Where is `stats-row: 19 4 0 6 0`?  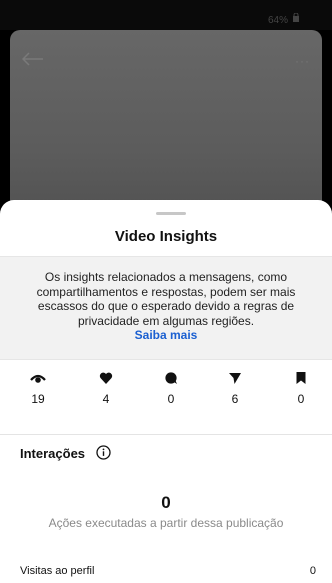 stats-row: 19 4 0 6 0 is located at coordinates (166, 390).